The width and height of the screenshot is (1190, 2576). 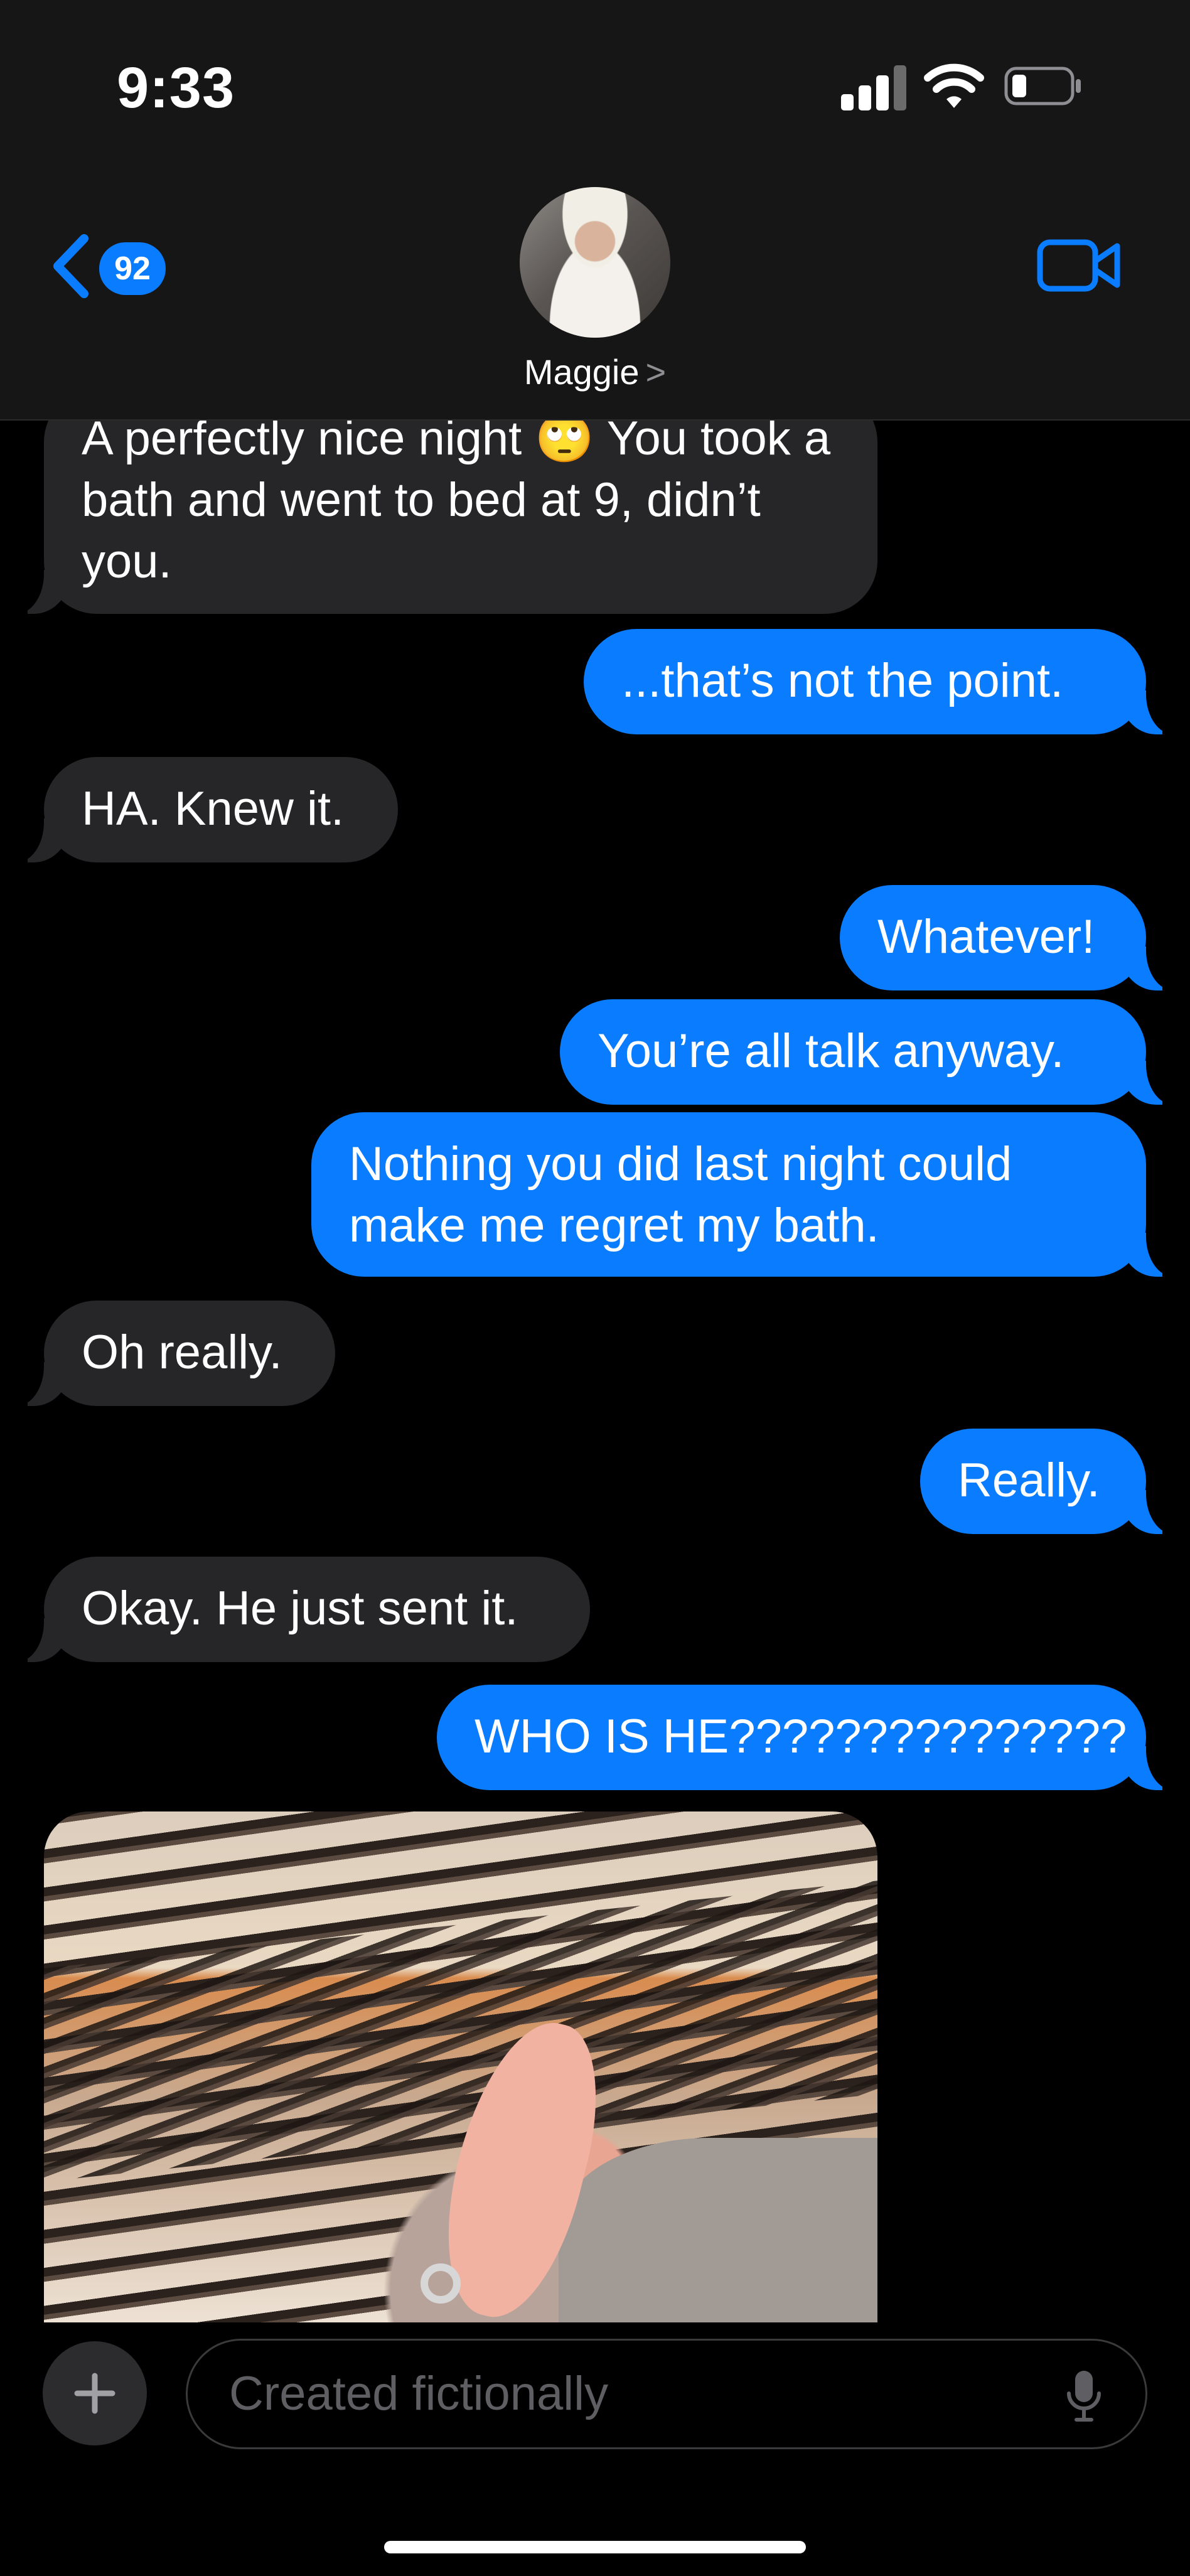 What do you see at coordinates (986, 936) in the screenshot?
I see `message-text: Whatever!` at bounding box center [986, 936].